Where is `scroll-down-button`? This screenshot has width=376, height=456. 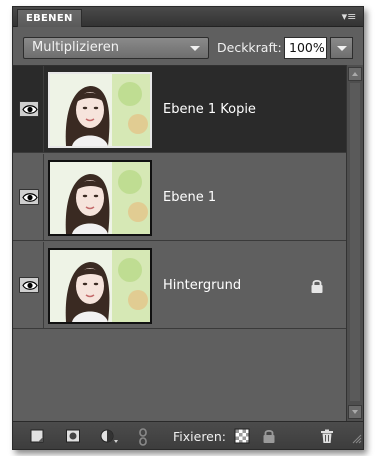
scroll-down-button is located at coordinates (355, 412).